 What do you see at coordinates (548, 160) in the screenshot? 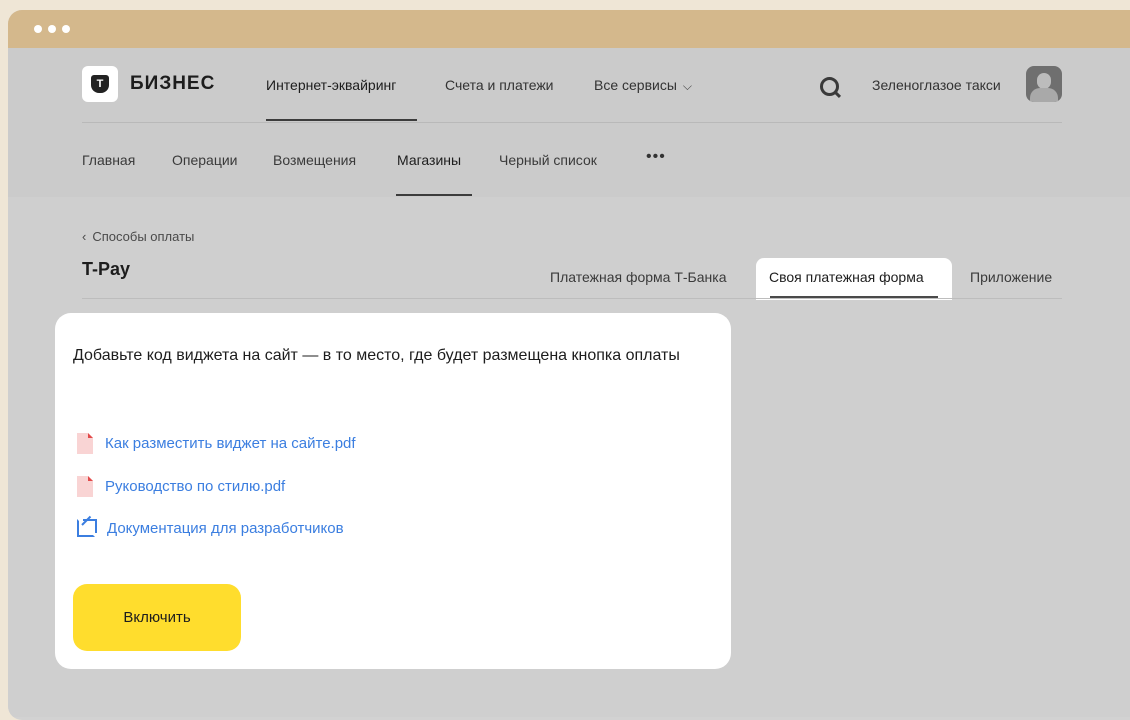
I see `sub-nav-item-blacklist: Черный список` at bounding box center [548, 160].